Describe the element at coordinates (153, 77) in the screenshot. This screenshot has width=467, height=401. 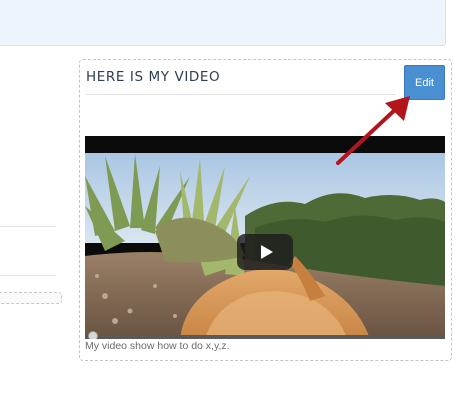
I see `widget-title: HERE IS MY VIDEO` at that location.